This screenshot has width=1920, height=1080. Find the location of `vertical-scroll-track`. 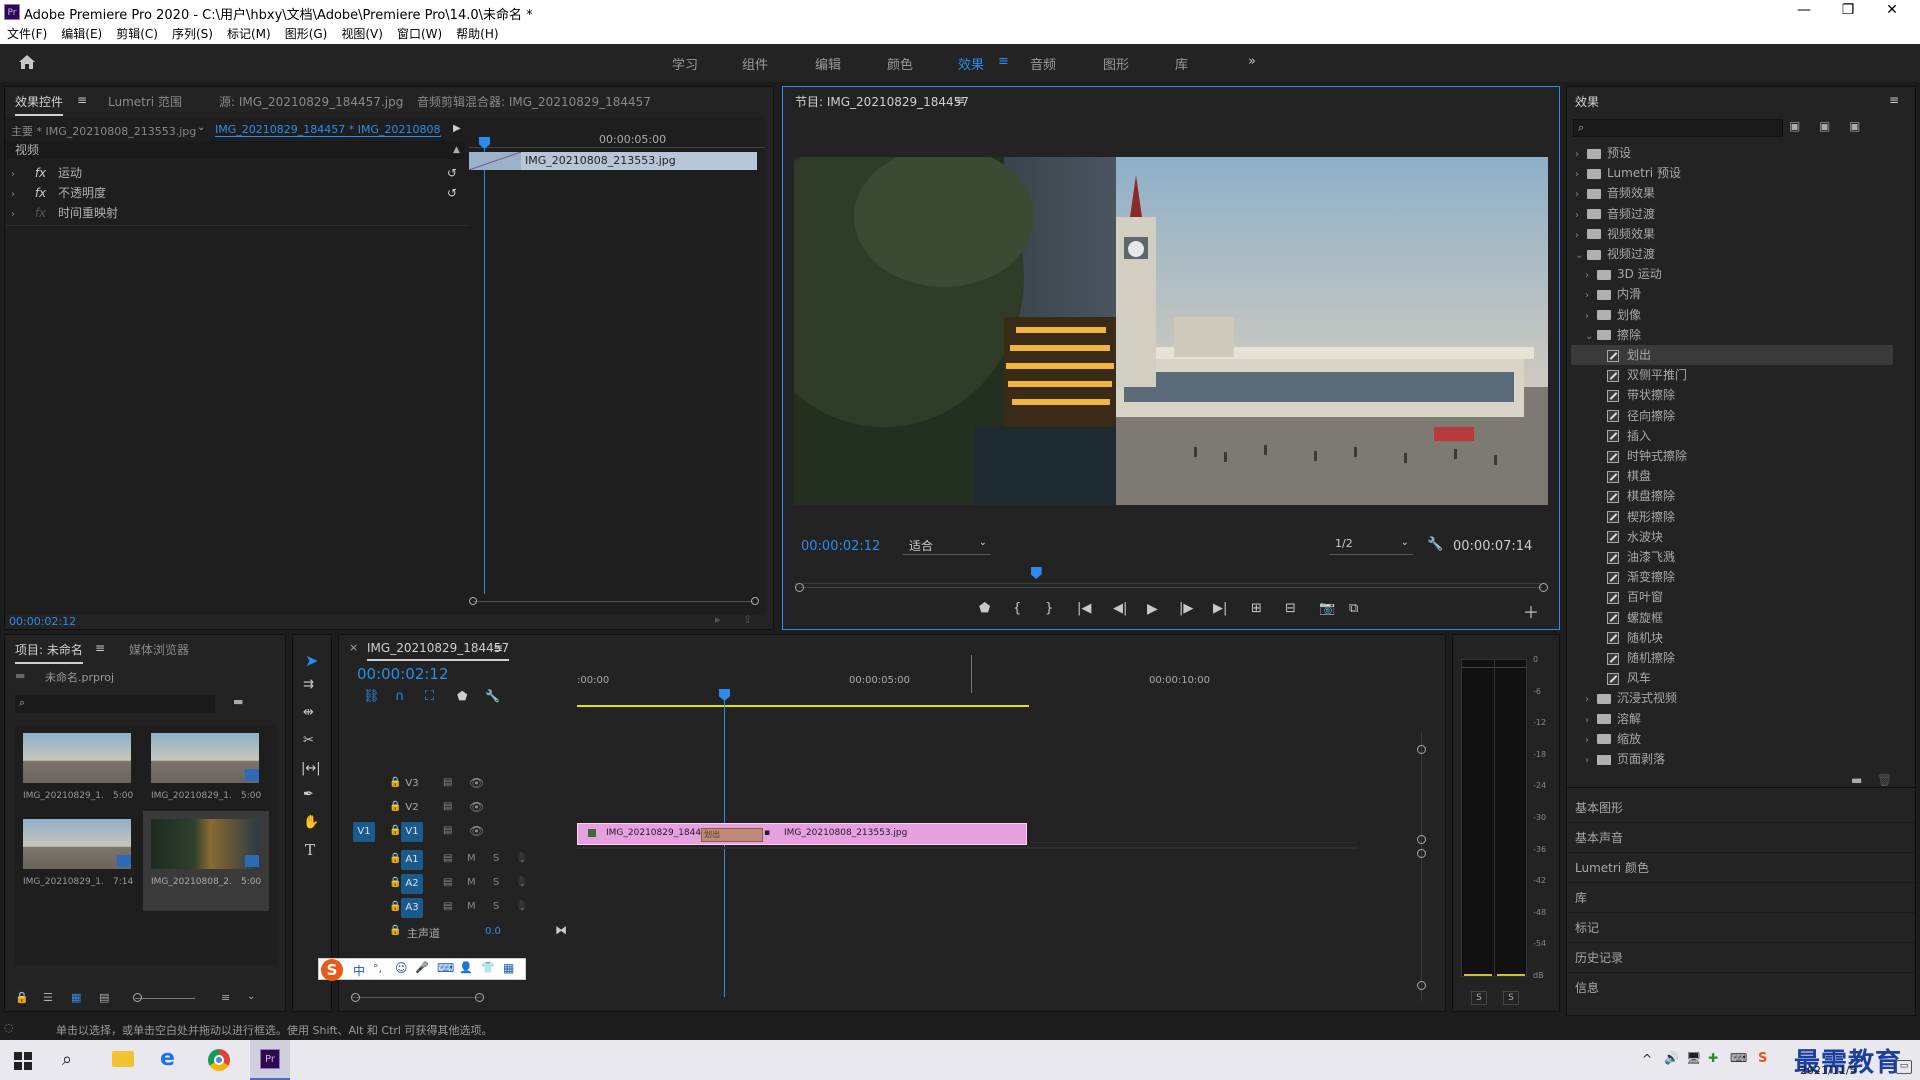

vertical-scroll-track is located at coordinates (1421, 866).